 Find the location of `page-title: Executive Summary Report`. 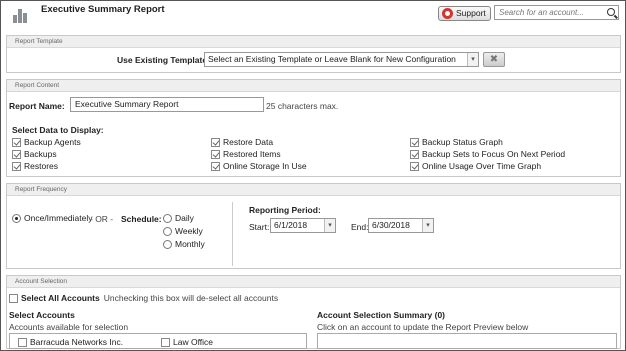

page-title: Executive Summary Report is located at coordinates (103, 9).